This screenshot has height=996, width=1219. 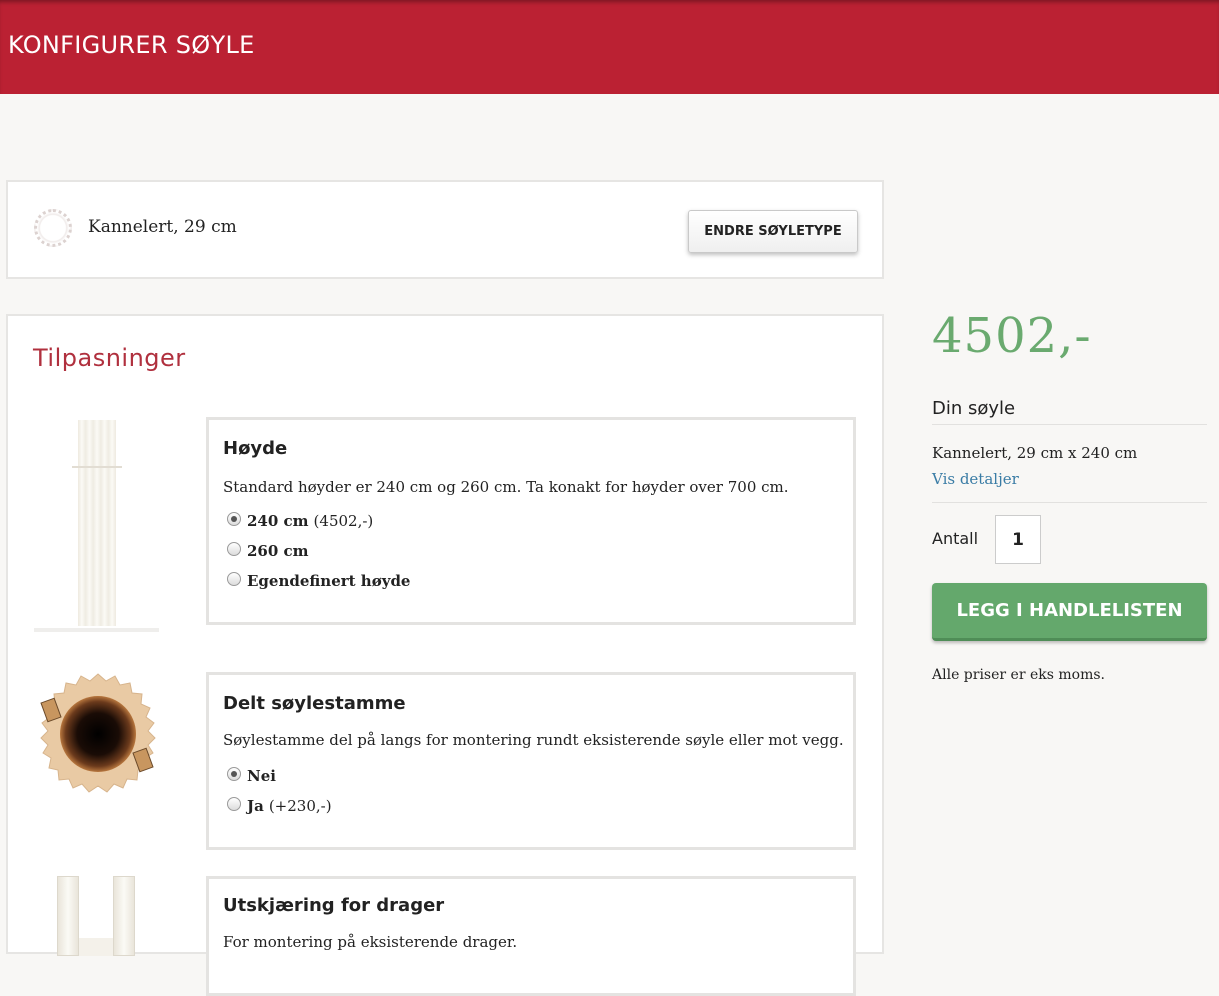 I want to click on page-title: KONFIGURER SØYLE, so click(x=131, y=45).